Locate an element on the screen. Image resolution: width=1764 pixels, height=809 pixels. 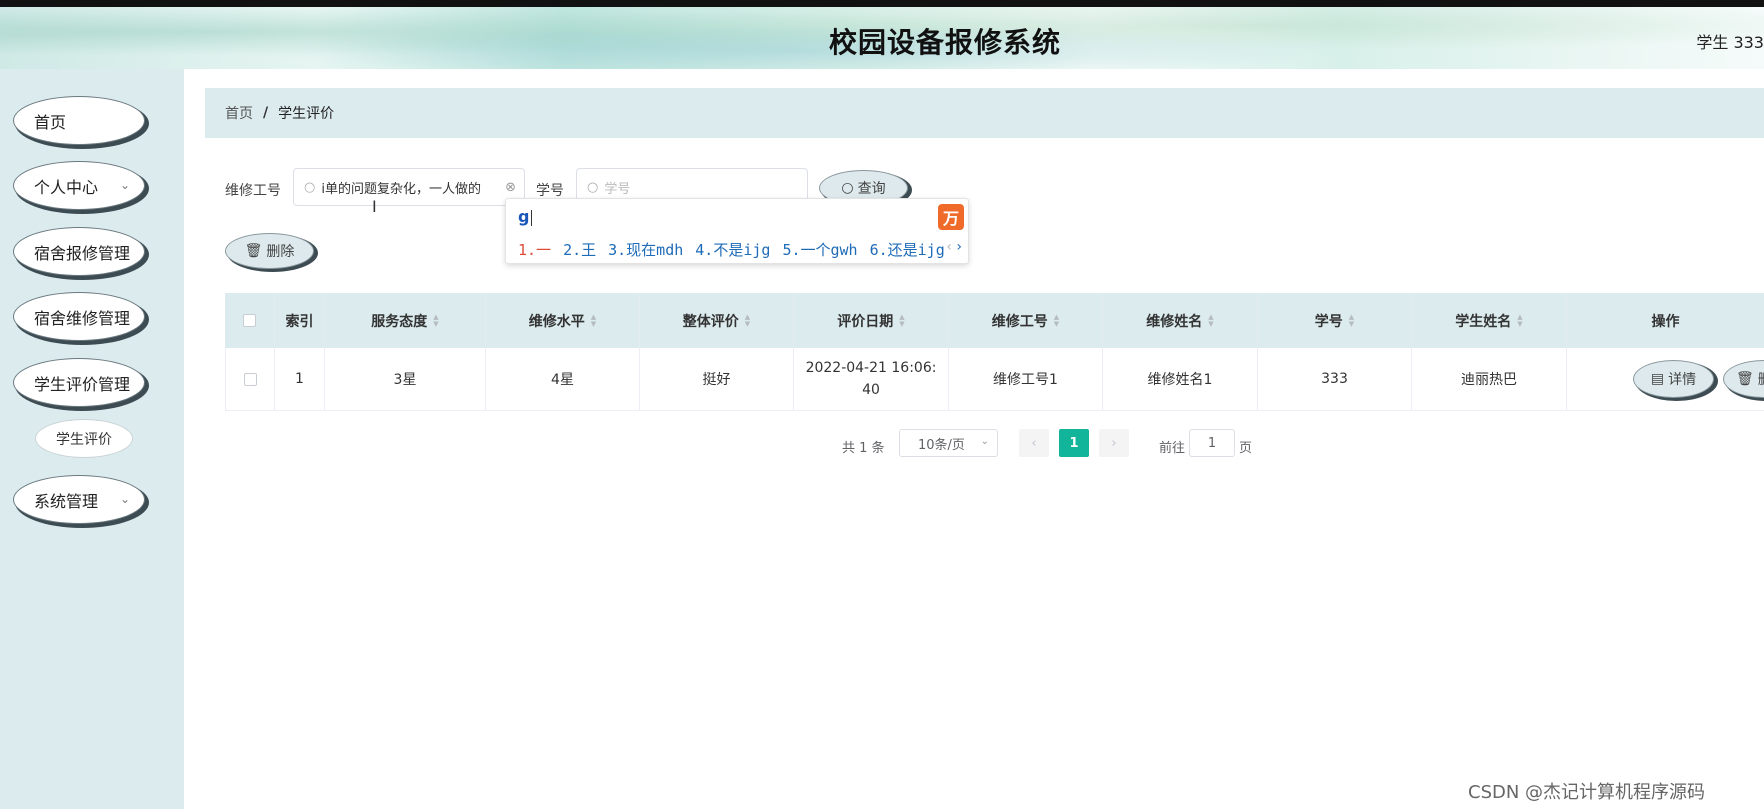
query-button-label: 查询 is located at coordinates (871, 189).